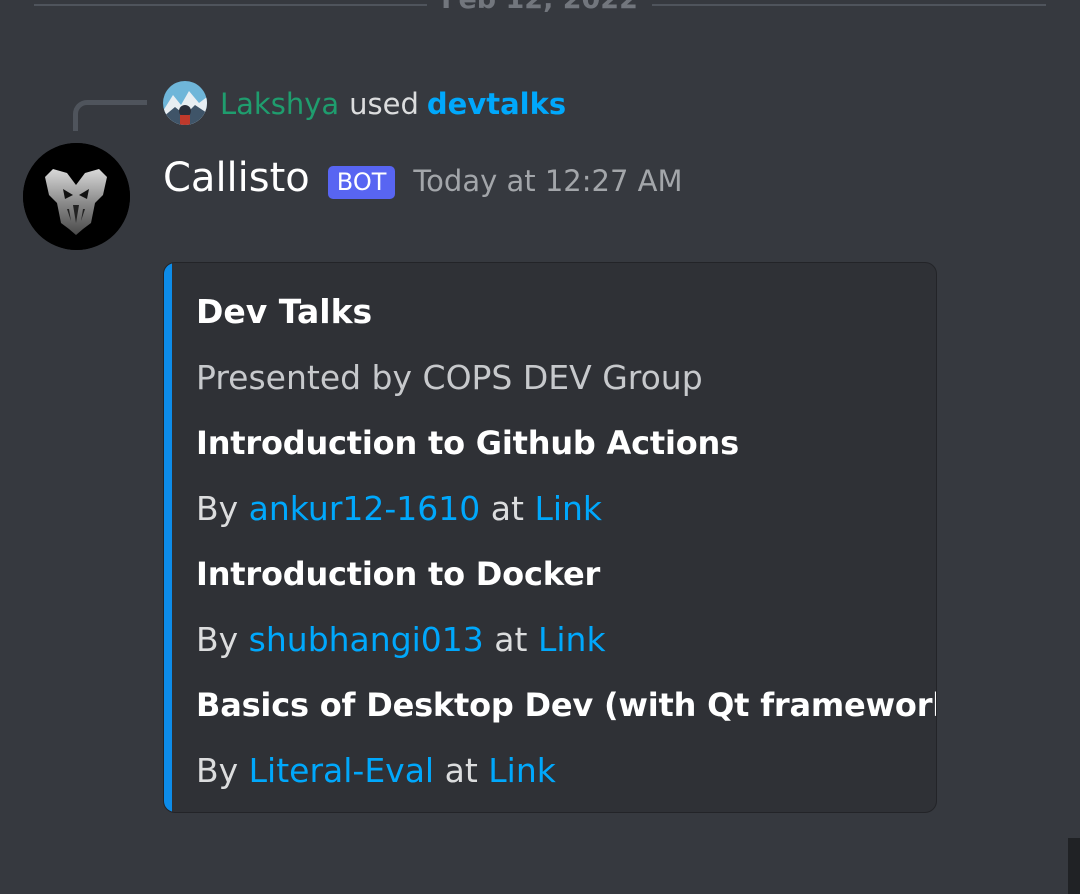 The width and height of the screenshot is (1080, 894). What do you see at coordinates (366, 639) in the screenshot?
I see `user-link: shubhangi013` at bounding box center [366, 639].